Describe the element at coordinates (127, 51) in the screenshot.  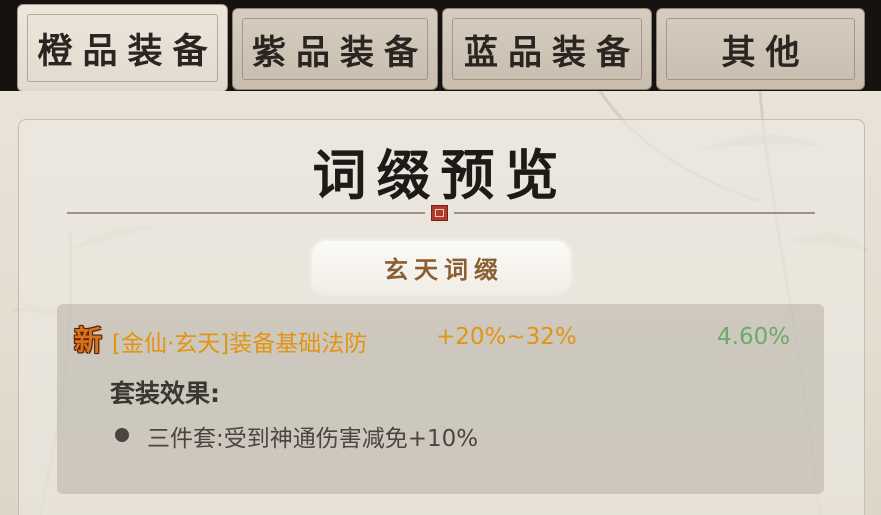
I see `tab-label: 橙品装备` at that location.